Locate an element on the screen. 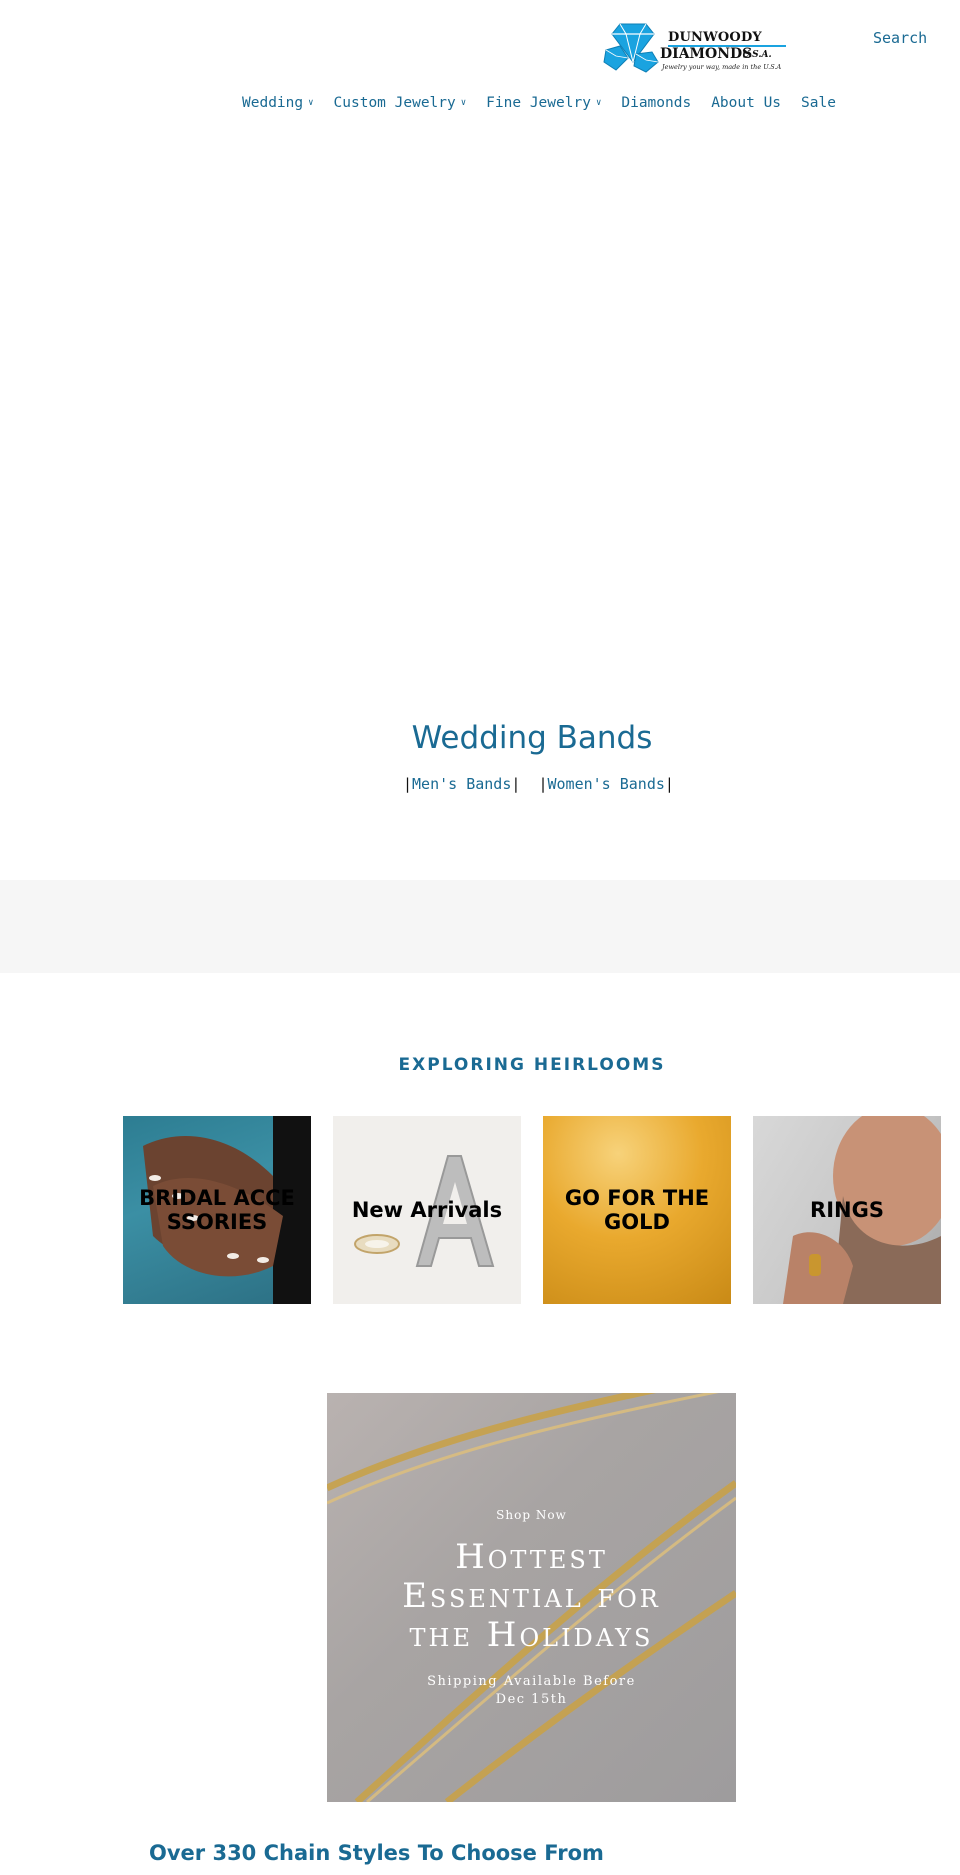  nav-item-label: Diamonds is located at coordinates (656, 103).